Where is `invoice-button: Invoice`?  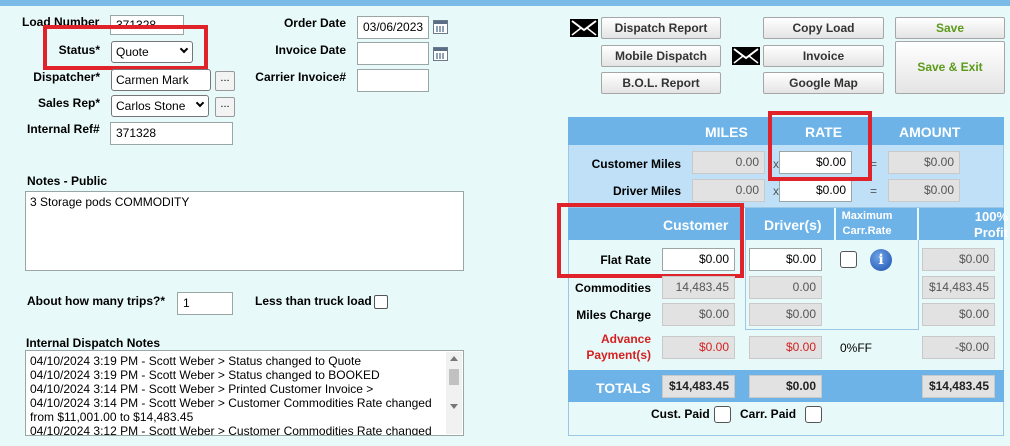
invoice-button: Invoice is located at coordinates (823, 56).